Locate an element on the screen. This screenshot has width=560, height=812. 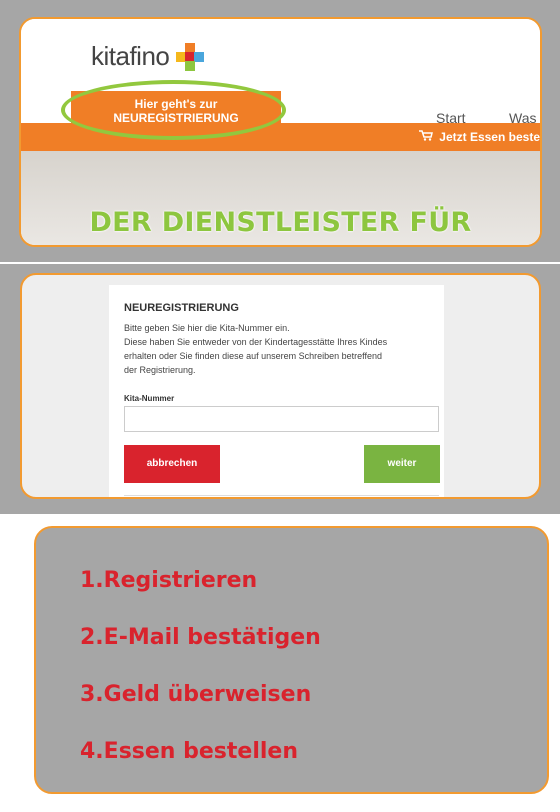
kitafino-logo: kitafino is located at coordinates (148, 56).